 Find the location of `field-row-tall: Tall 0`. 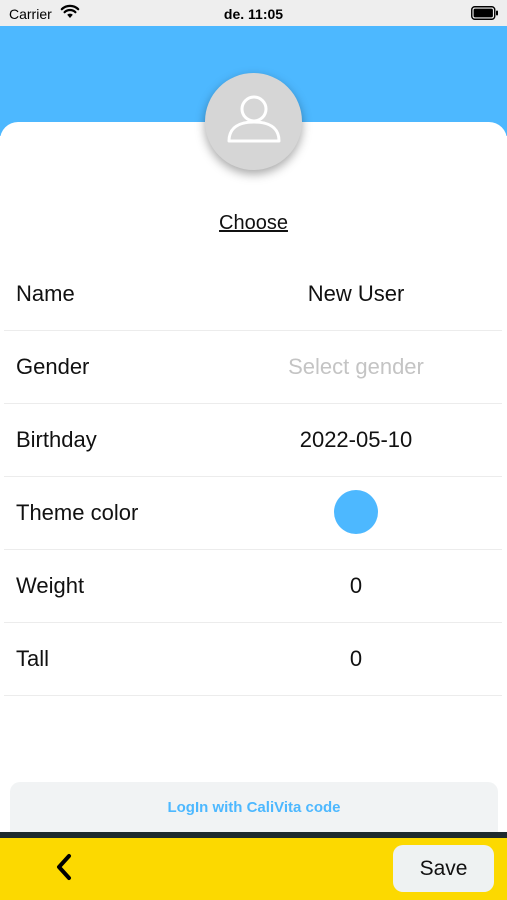

field-row-tall: Tall 0 is located at coordinates (253, 659).